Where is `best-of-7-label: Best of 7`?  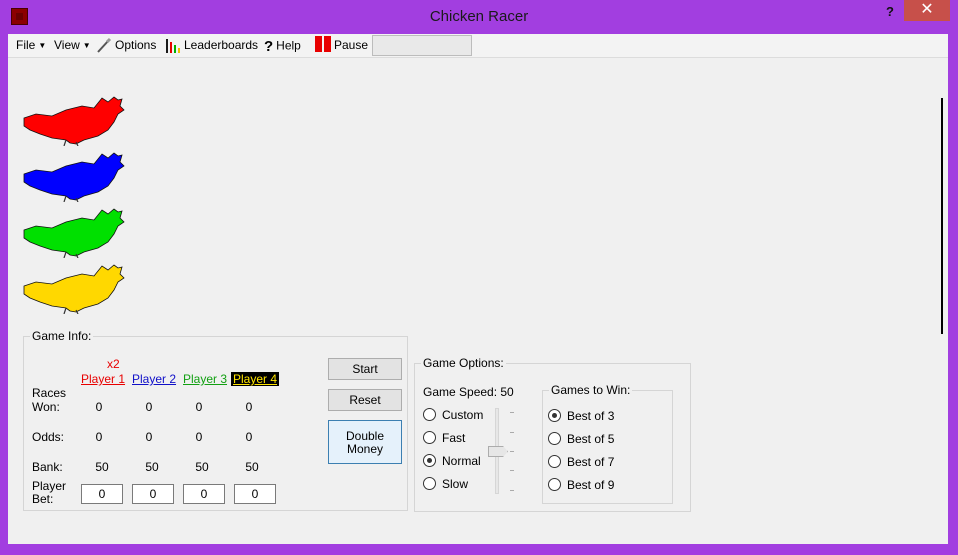 best-of-7-label: Best of 7 is located at coordinates (591, 462).